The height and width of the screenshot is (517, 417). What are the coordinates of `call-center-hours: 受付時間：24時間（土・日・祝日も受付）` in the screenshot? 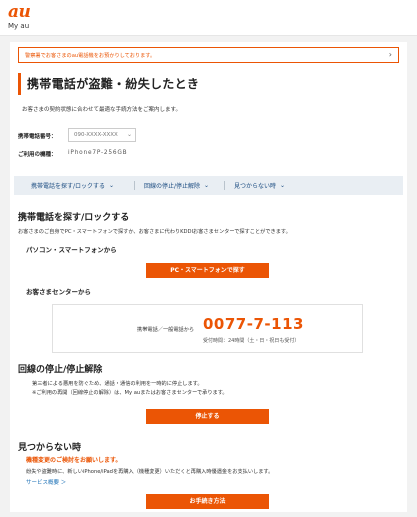 It's located at (251, 341).